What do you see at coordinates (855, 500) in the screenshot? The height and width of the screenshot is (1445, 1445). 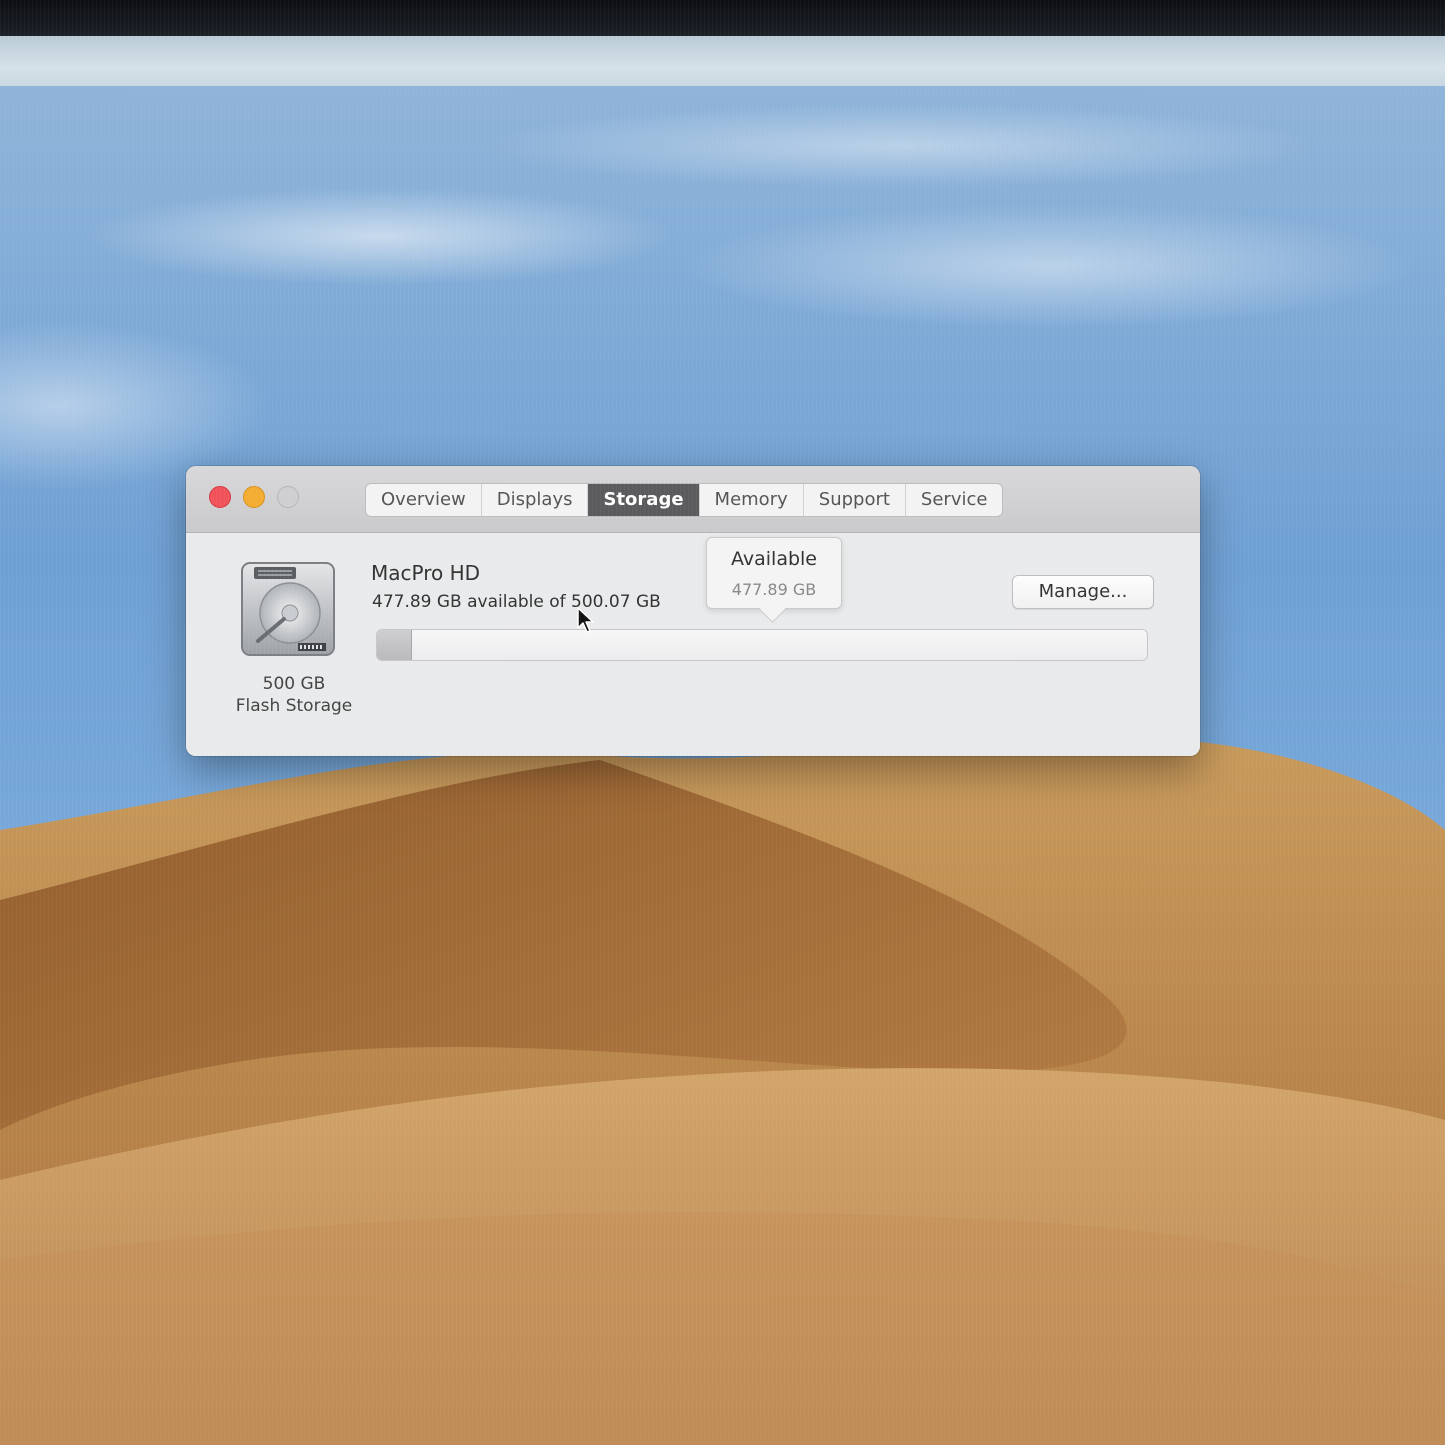 I see `tab-support: Support` at bounding box center [855, 500].